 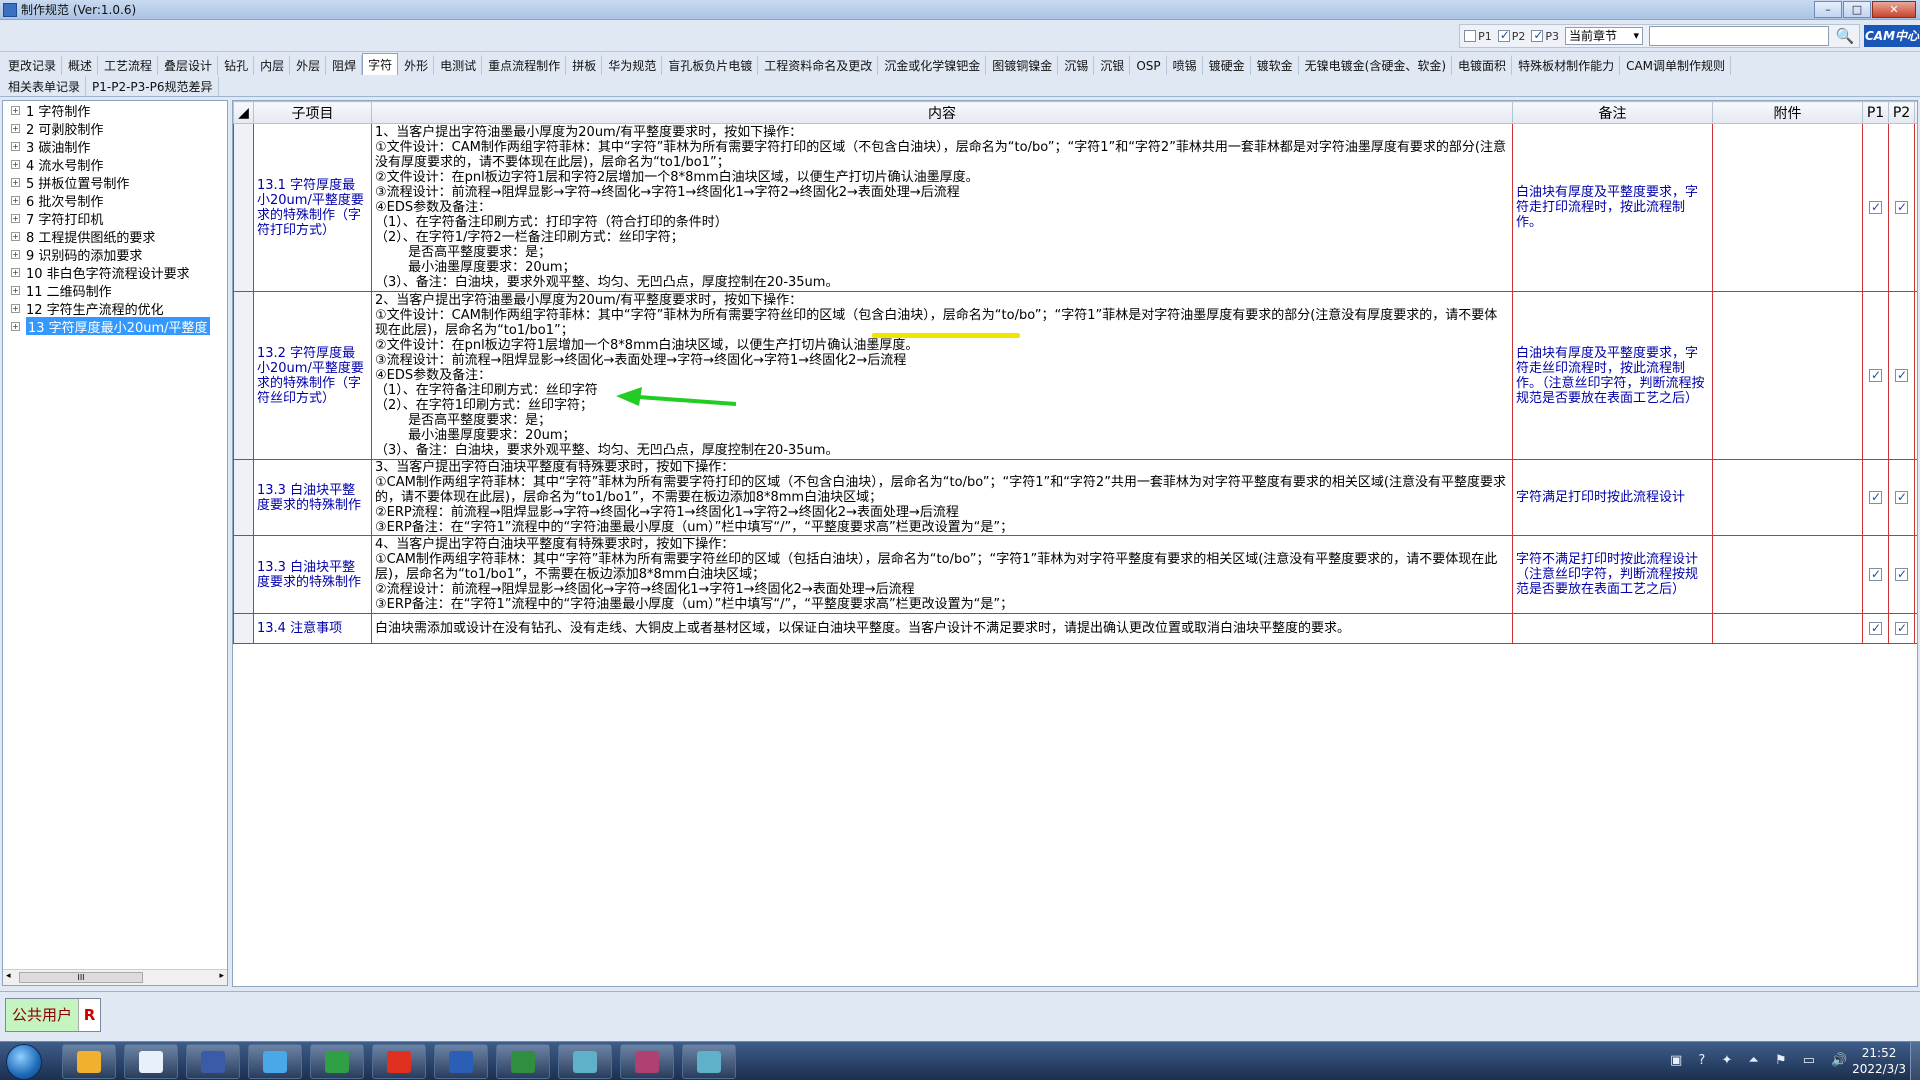 I want to click on tree-item-6: +6 批次号制作, so click(x=115, y=200).